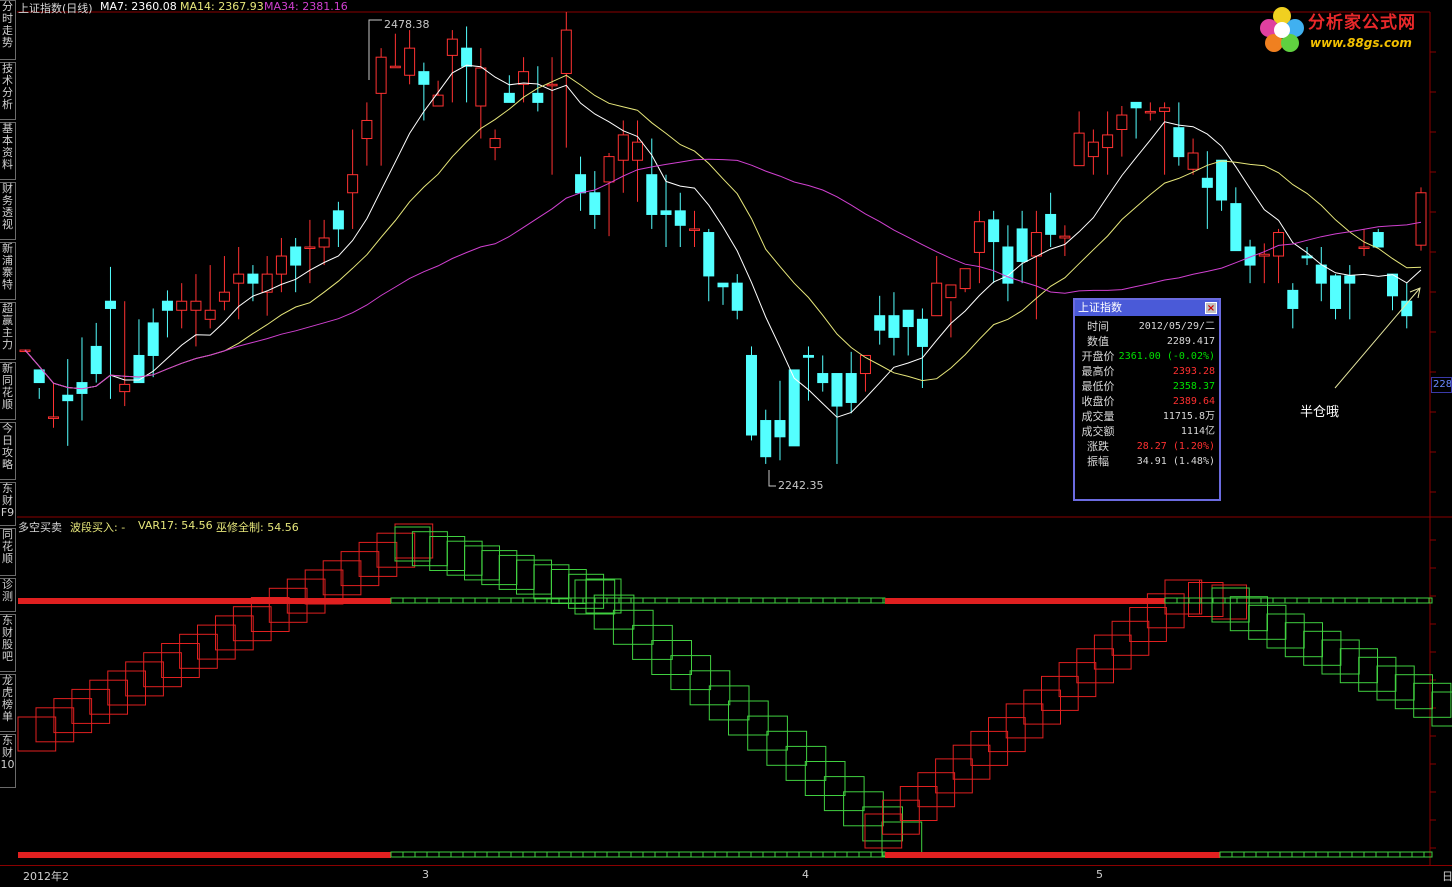 The height and width of the screenshot is (887, 1452). What do you see at coordinates (1175, 461) in the screenshot?
I see `popup-row-value: 34.91 (1.48%)` at bounding box center [1175, 461].